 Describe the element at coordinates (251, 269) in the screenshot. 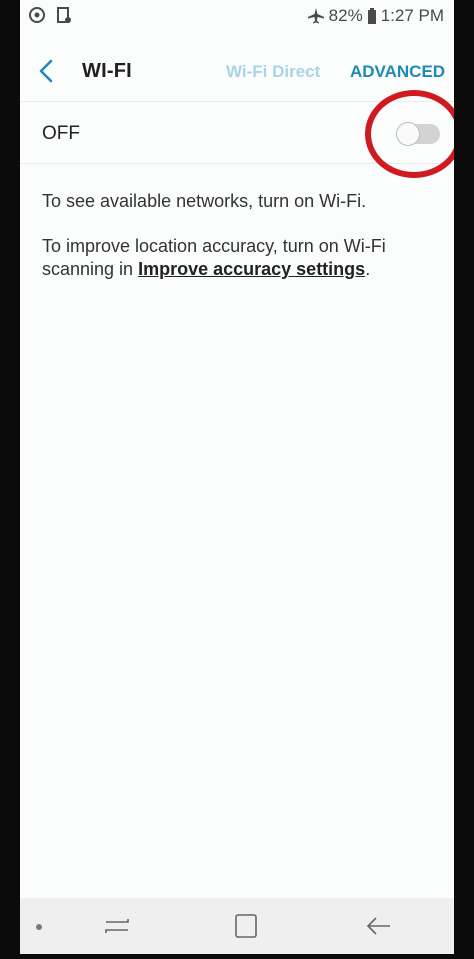

I see `improve-accuracy-link: Improve accuracy settings` at that location.